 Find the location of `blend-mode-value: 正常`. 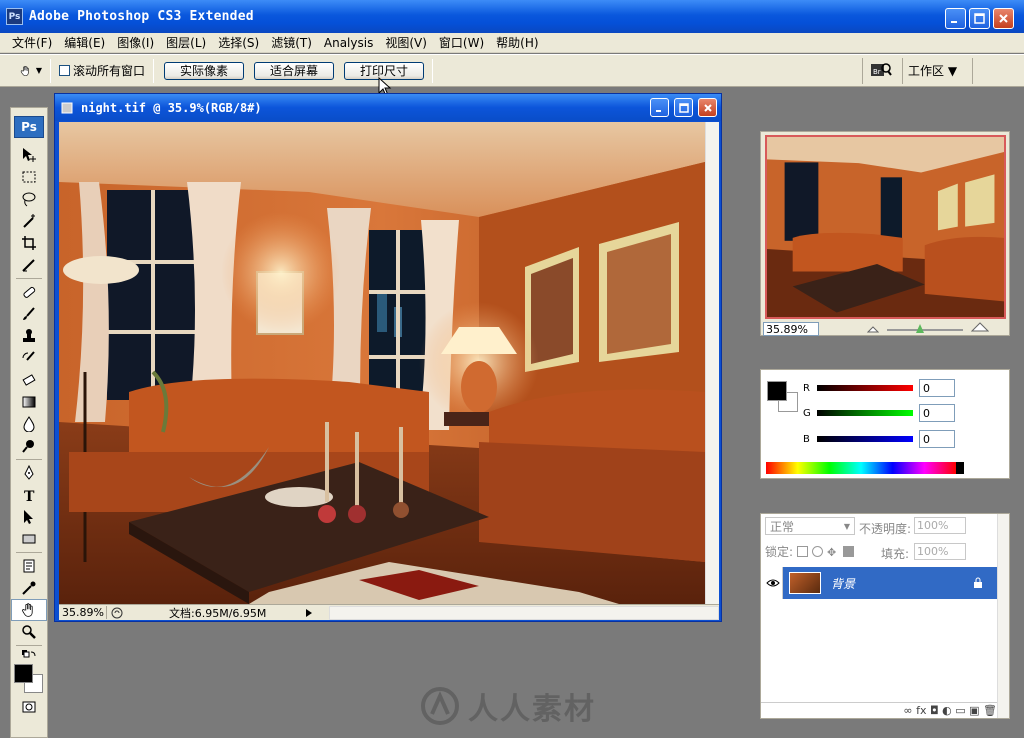

blend-mode-value: 正常 is located at coordinates (782, 526).